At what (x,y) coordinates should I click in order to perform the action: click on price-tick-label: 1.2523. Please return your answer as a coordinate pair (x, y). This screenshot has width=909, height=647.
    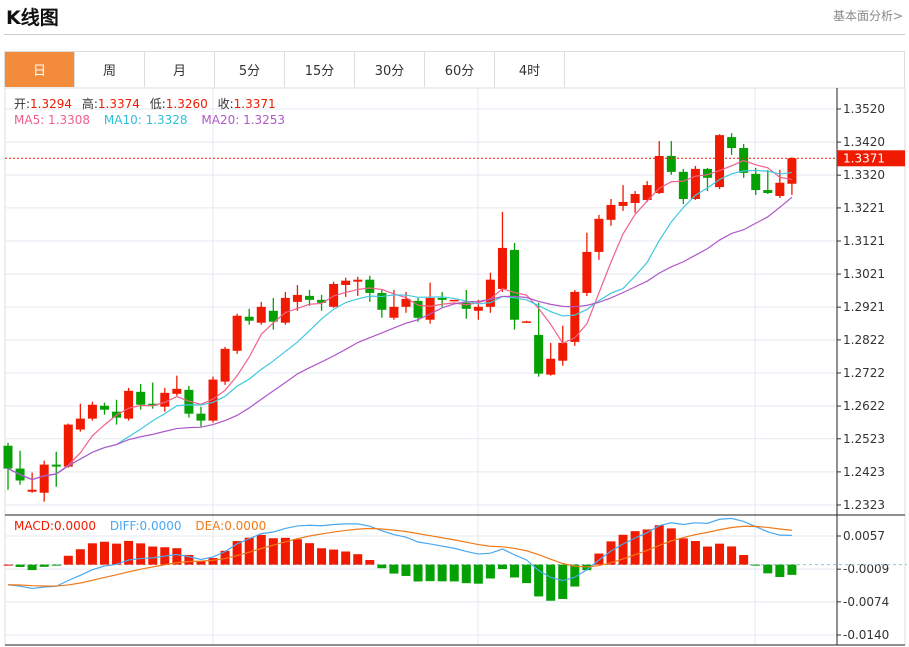
    Looking at the image, I should click on (864, 439).